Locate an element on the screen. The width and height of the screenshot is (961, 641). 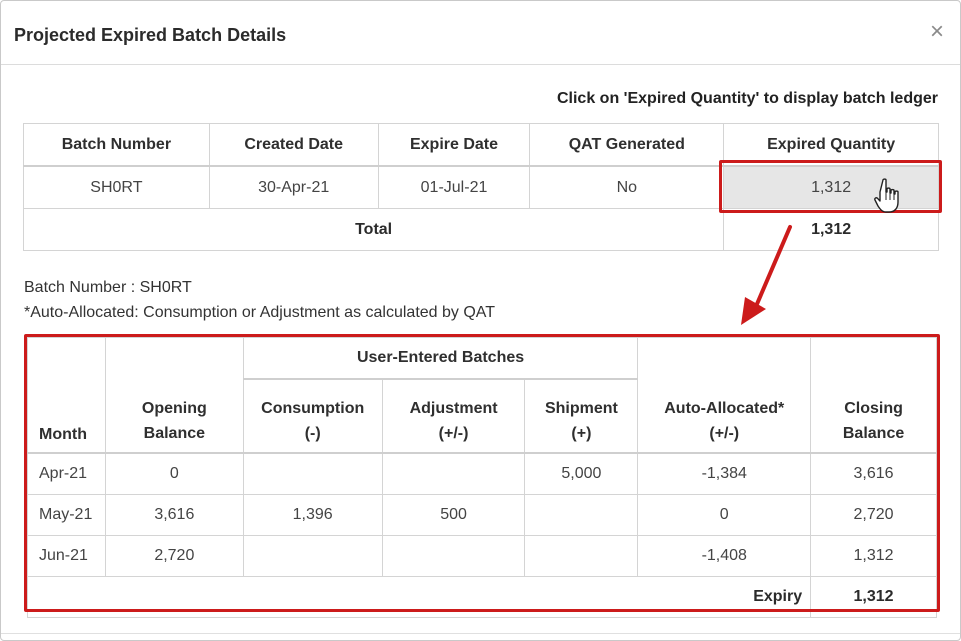
total-row: Total 1,312 is located at coordinates (480, 229).